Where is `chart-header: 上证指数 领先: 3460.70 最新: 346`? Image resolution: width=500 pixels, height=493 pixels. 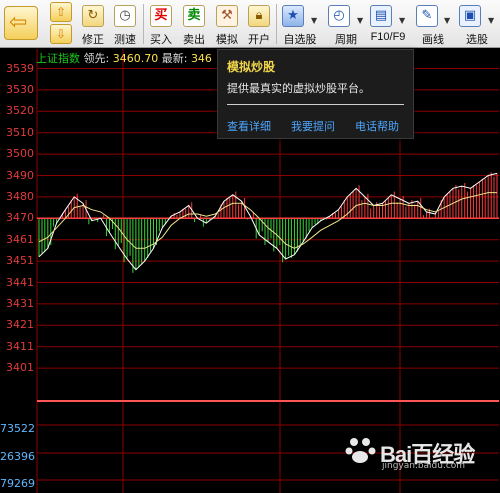 chart-header: 上证指数 领先: 3460.70 最新: 346 is located at coordinates (124, 58).